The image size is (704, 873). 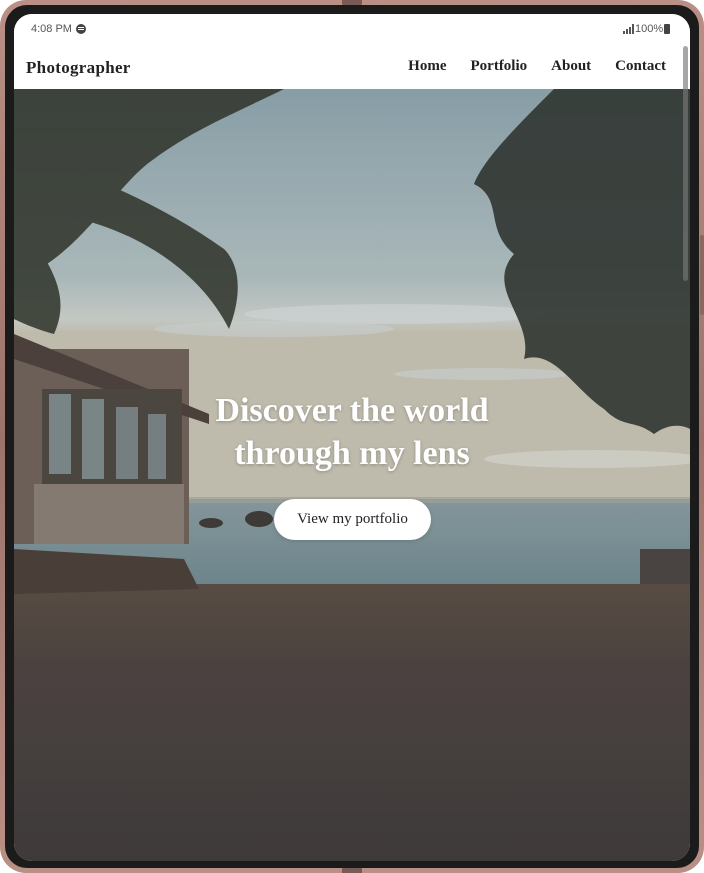 I want to click on hero-heading-line-2: through my lens, so click(x=352, y=453).